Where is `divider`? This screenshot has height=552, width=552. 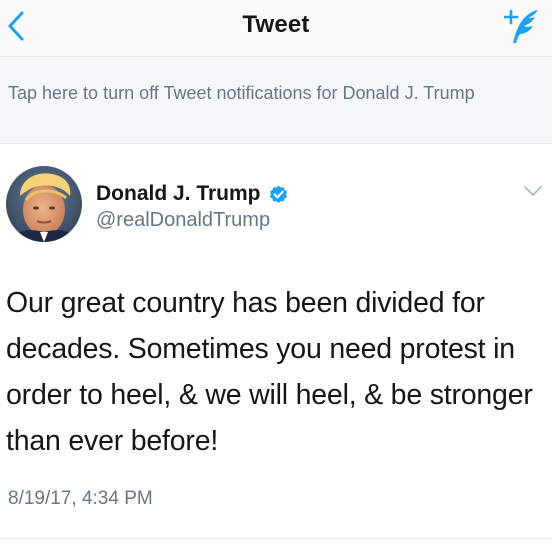
divider is located at coordinates (276, 538).